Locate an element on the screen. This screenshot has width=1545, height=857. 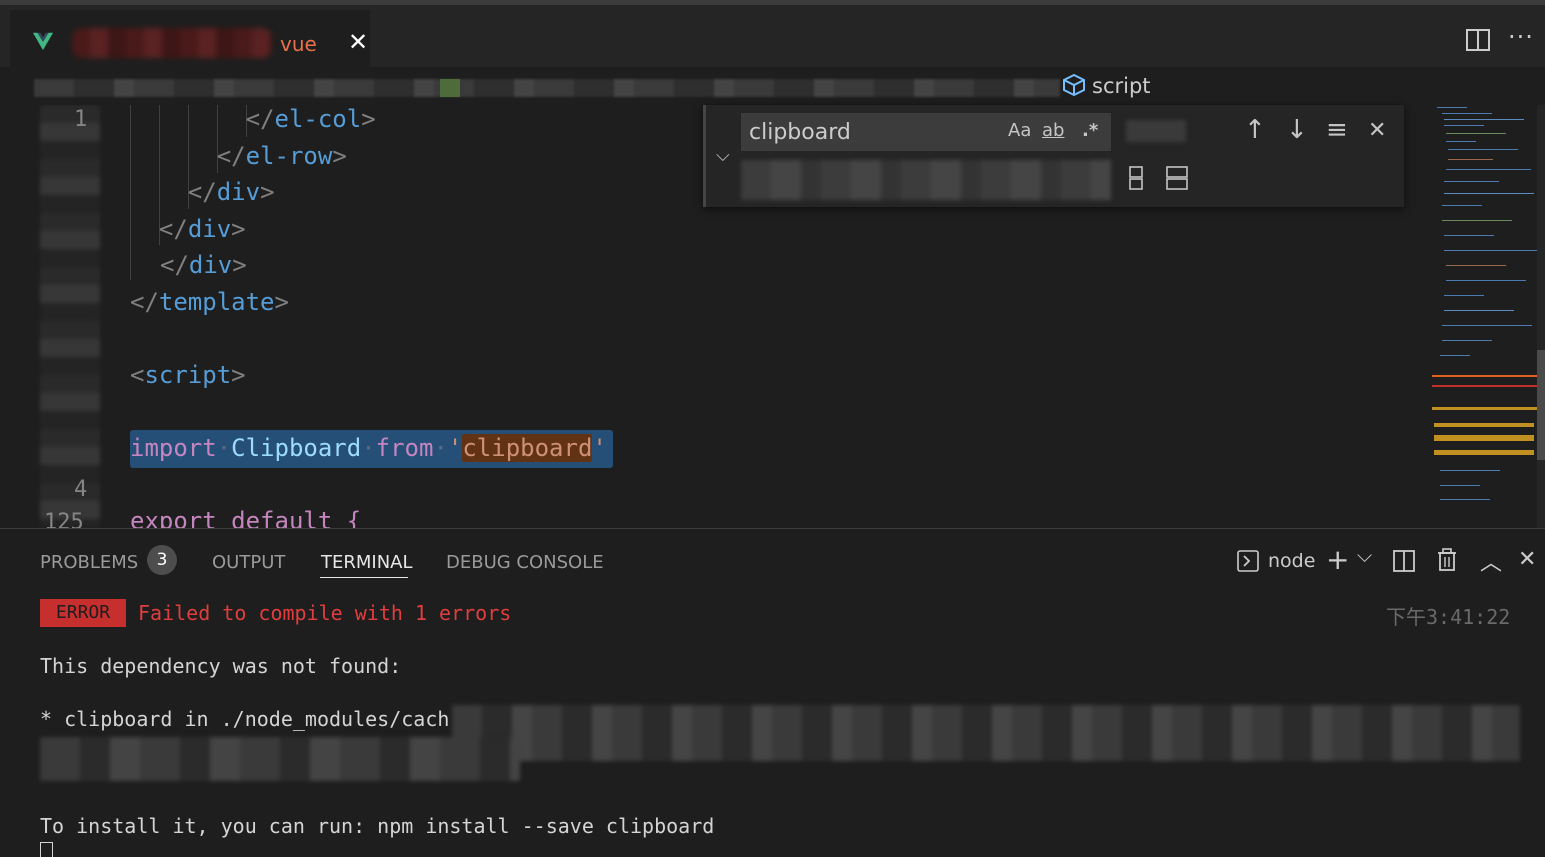
terminal-icon is located at coordinates (1248, 561).